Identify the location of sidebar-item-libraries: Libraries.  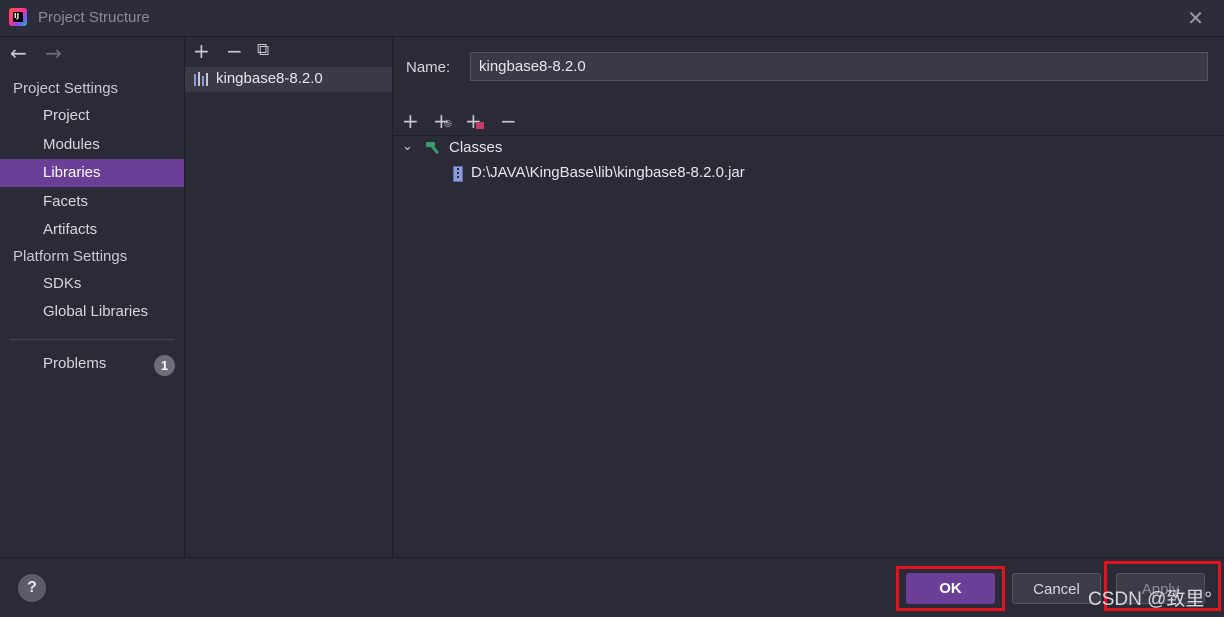
(92, 173).